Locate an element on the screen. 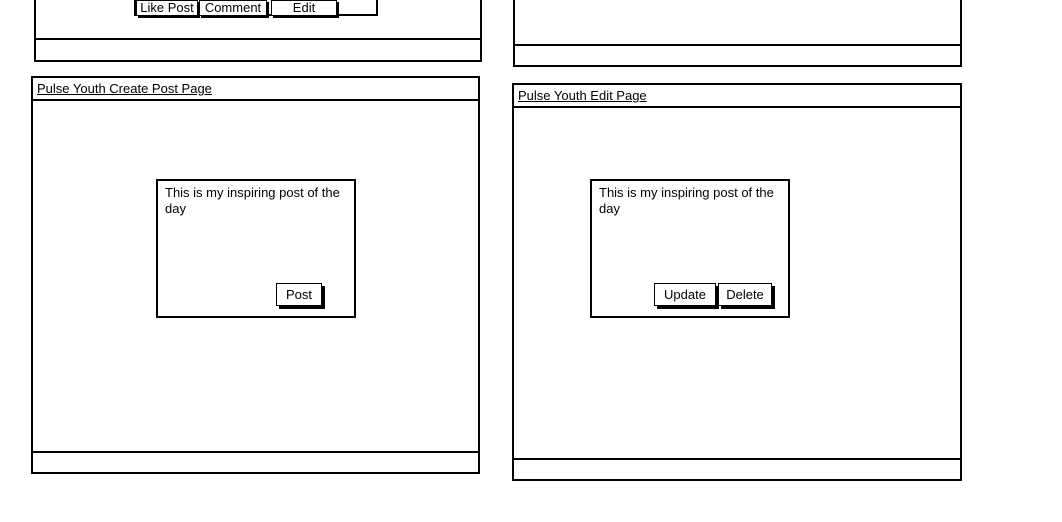 This screenshot has height=522, width=1062. like-post-button: Like Post is located at coordinates (167, 8).